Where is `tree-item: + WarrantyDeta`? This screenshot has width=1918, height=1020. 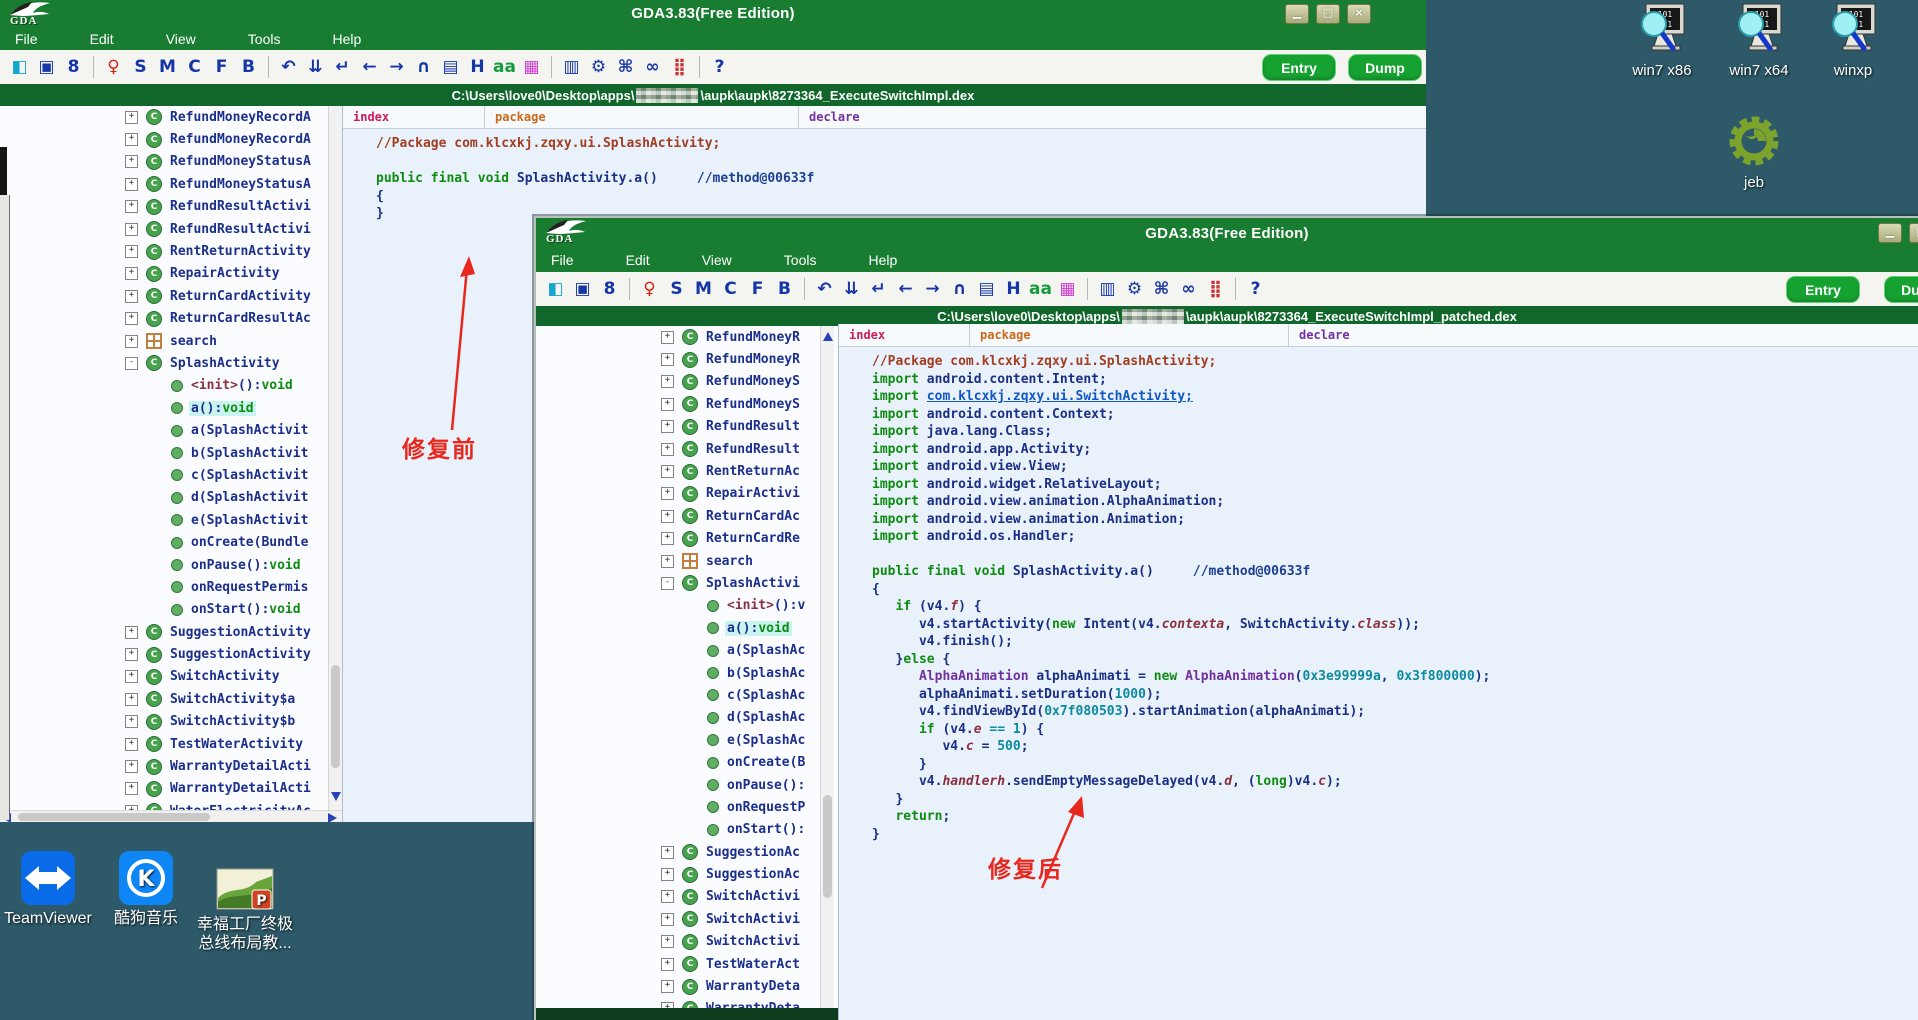
tree-item: + WarrantyDeta is located at coordinates (687, 986).